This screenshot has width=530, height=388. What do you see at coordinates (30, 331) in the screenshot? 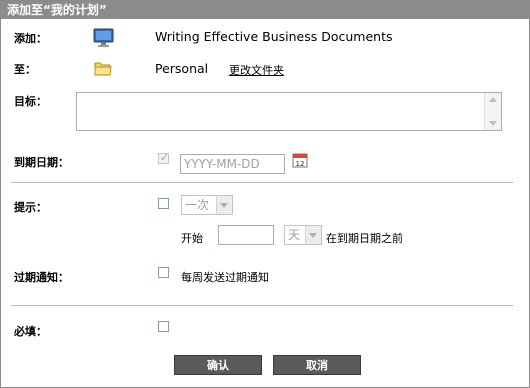
I see `required-label: 必填：` at bounding box center [30, 331].